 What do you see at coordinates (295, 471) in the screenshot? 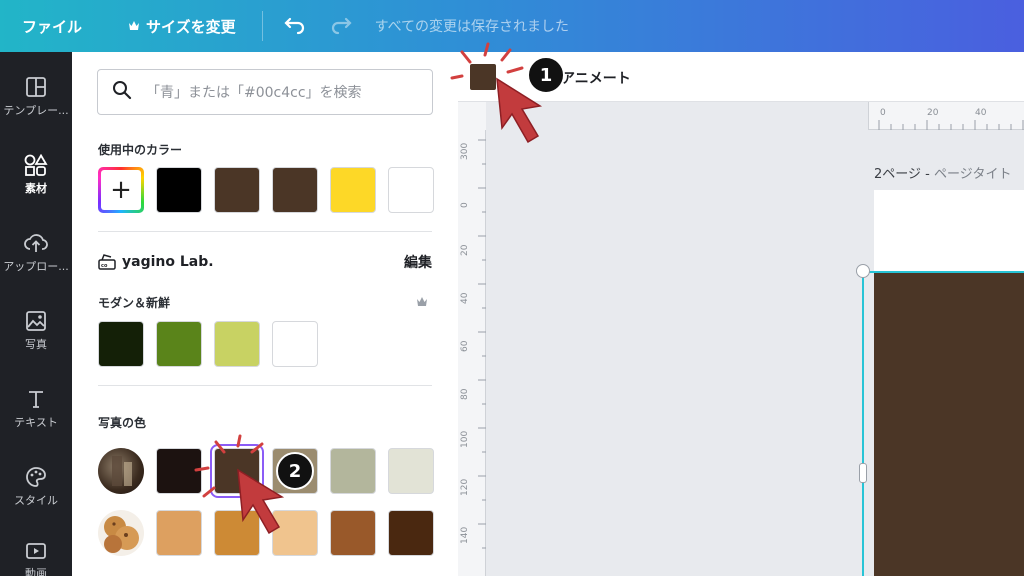
I see `step-badge-2: 2` at bounding box center [295, 471].